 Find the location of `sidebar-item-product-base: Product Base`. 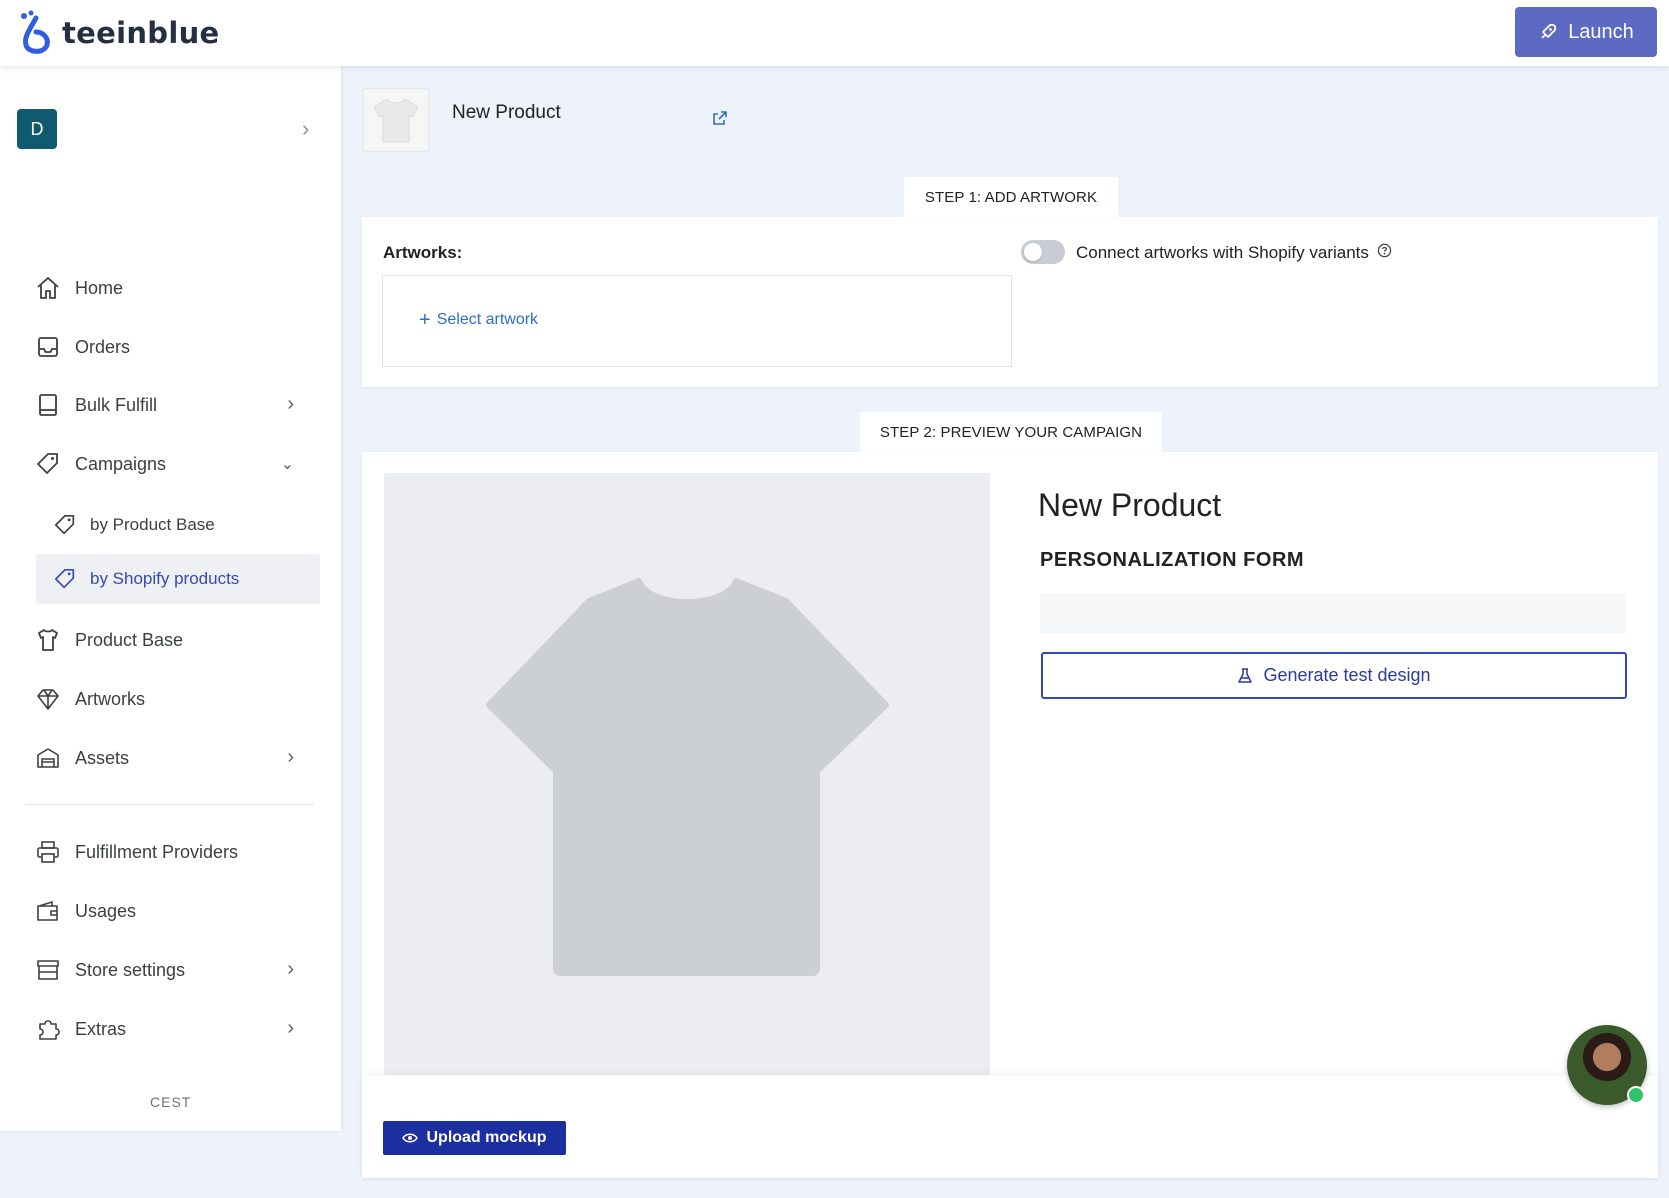

sidebar-item-product-base: Product Base is located at coordinates (169, 640).